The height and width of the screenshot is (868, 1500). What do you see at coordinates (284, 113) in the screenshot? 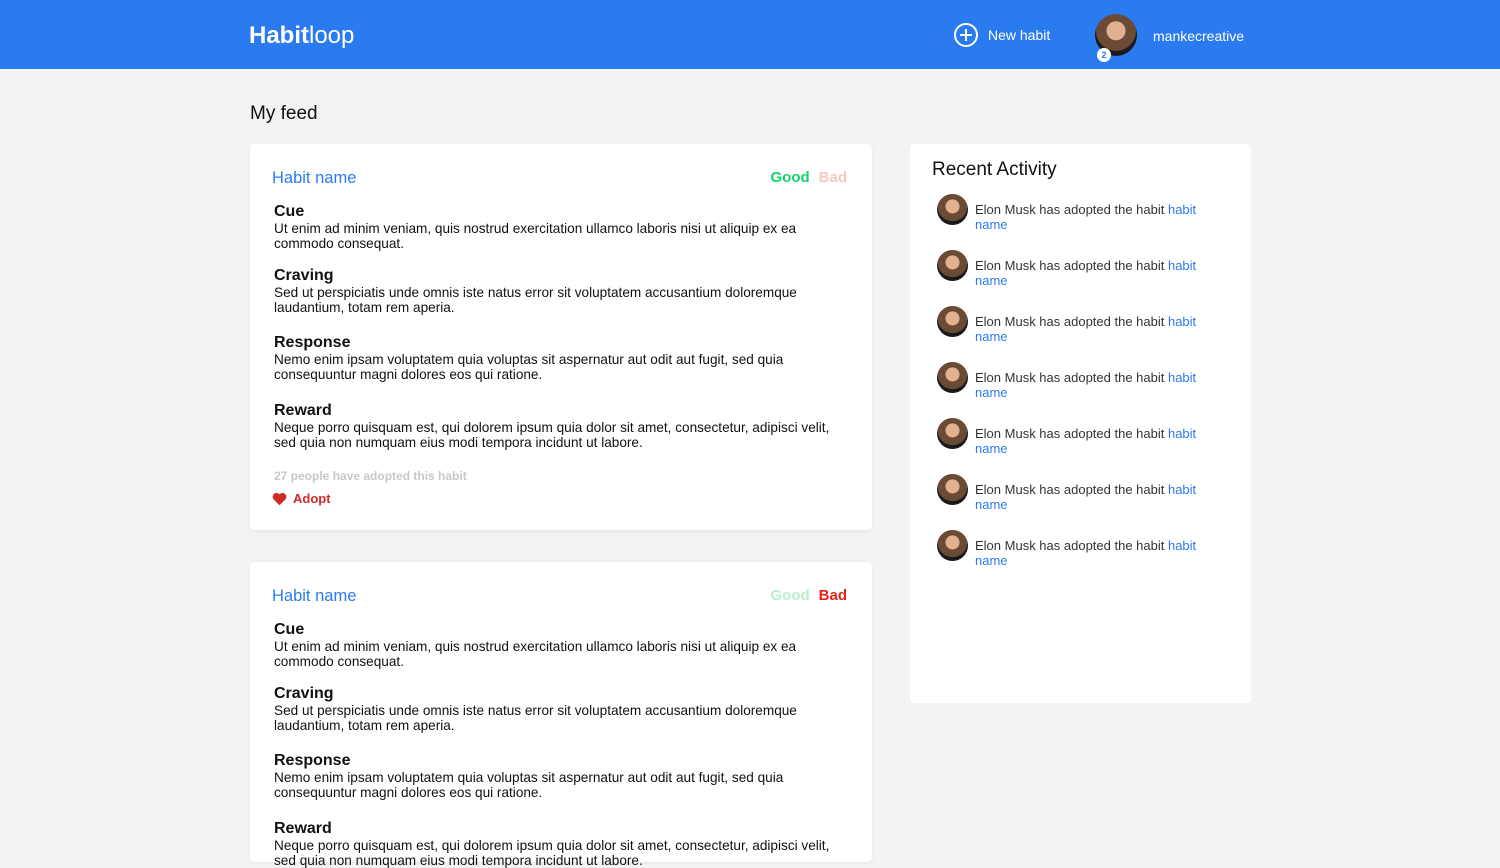
I see `page-title: My feed` at bounding box center [284, 113].